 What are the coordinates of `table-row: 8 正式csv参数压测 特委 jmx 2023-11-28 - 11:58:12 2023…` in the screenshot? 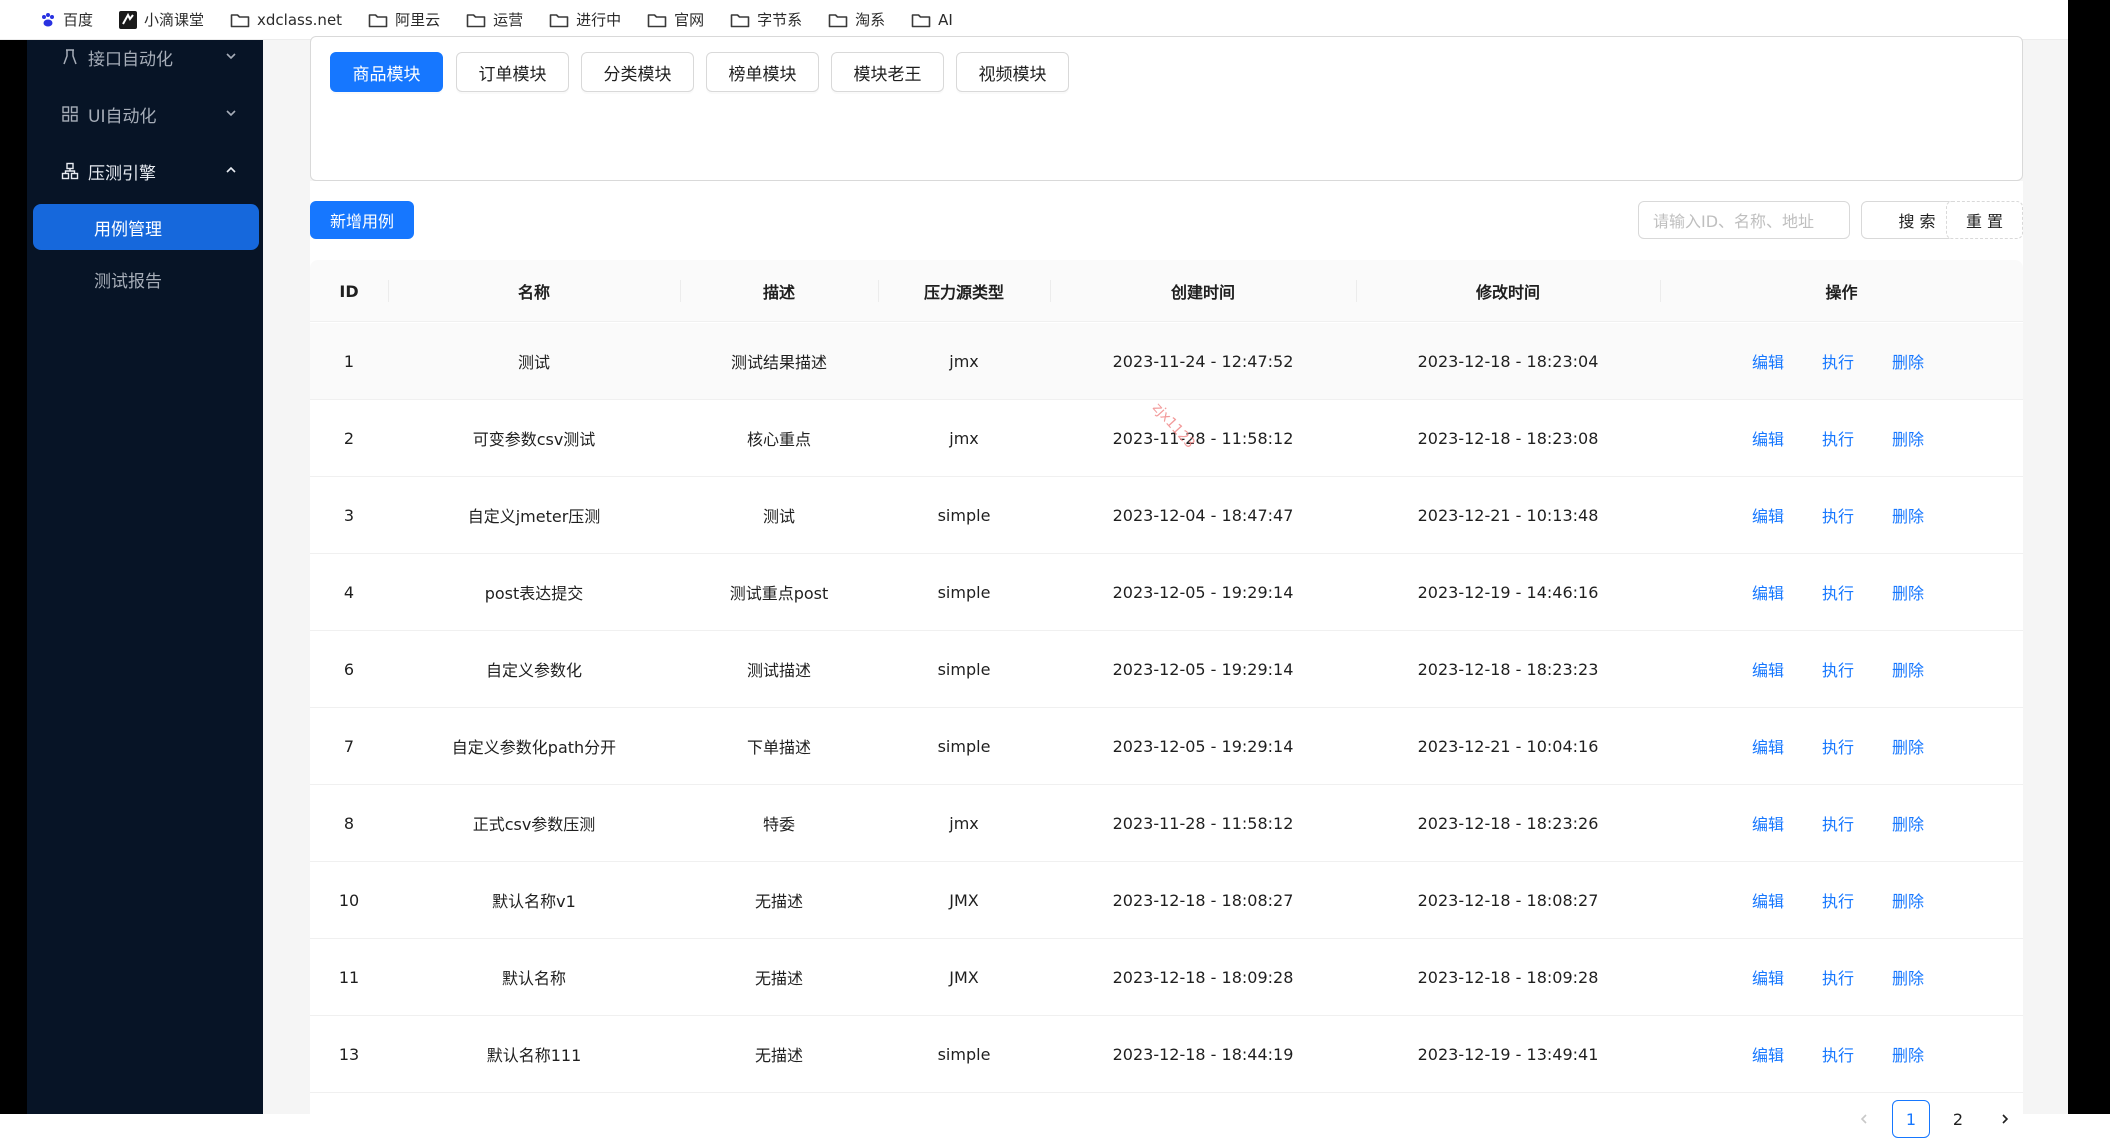 It's located at (1166, 823).